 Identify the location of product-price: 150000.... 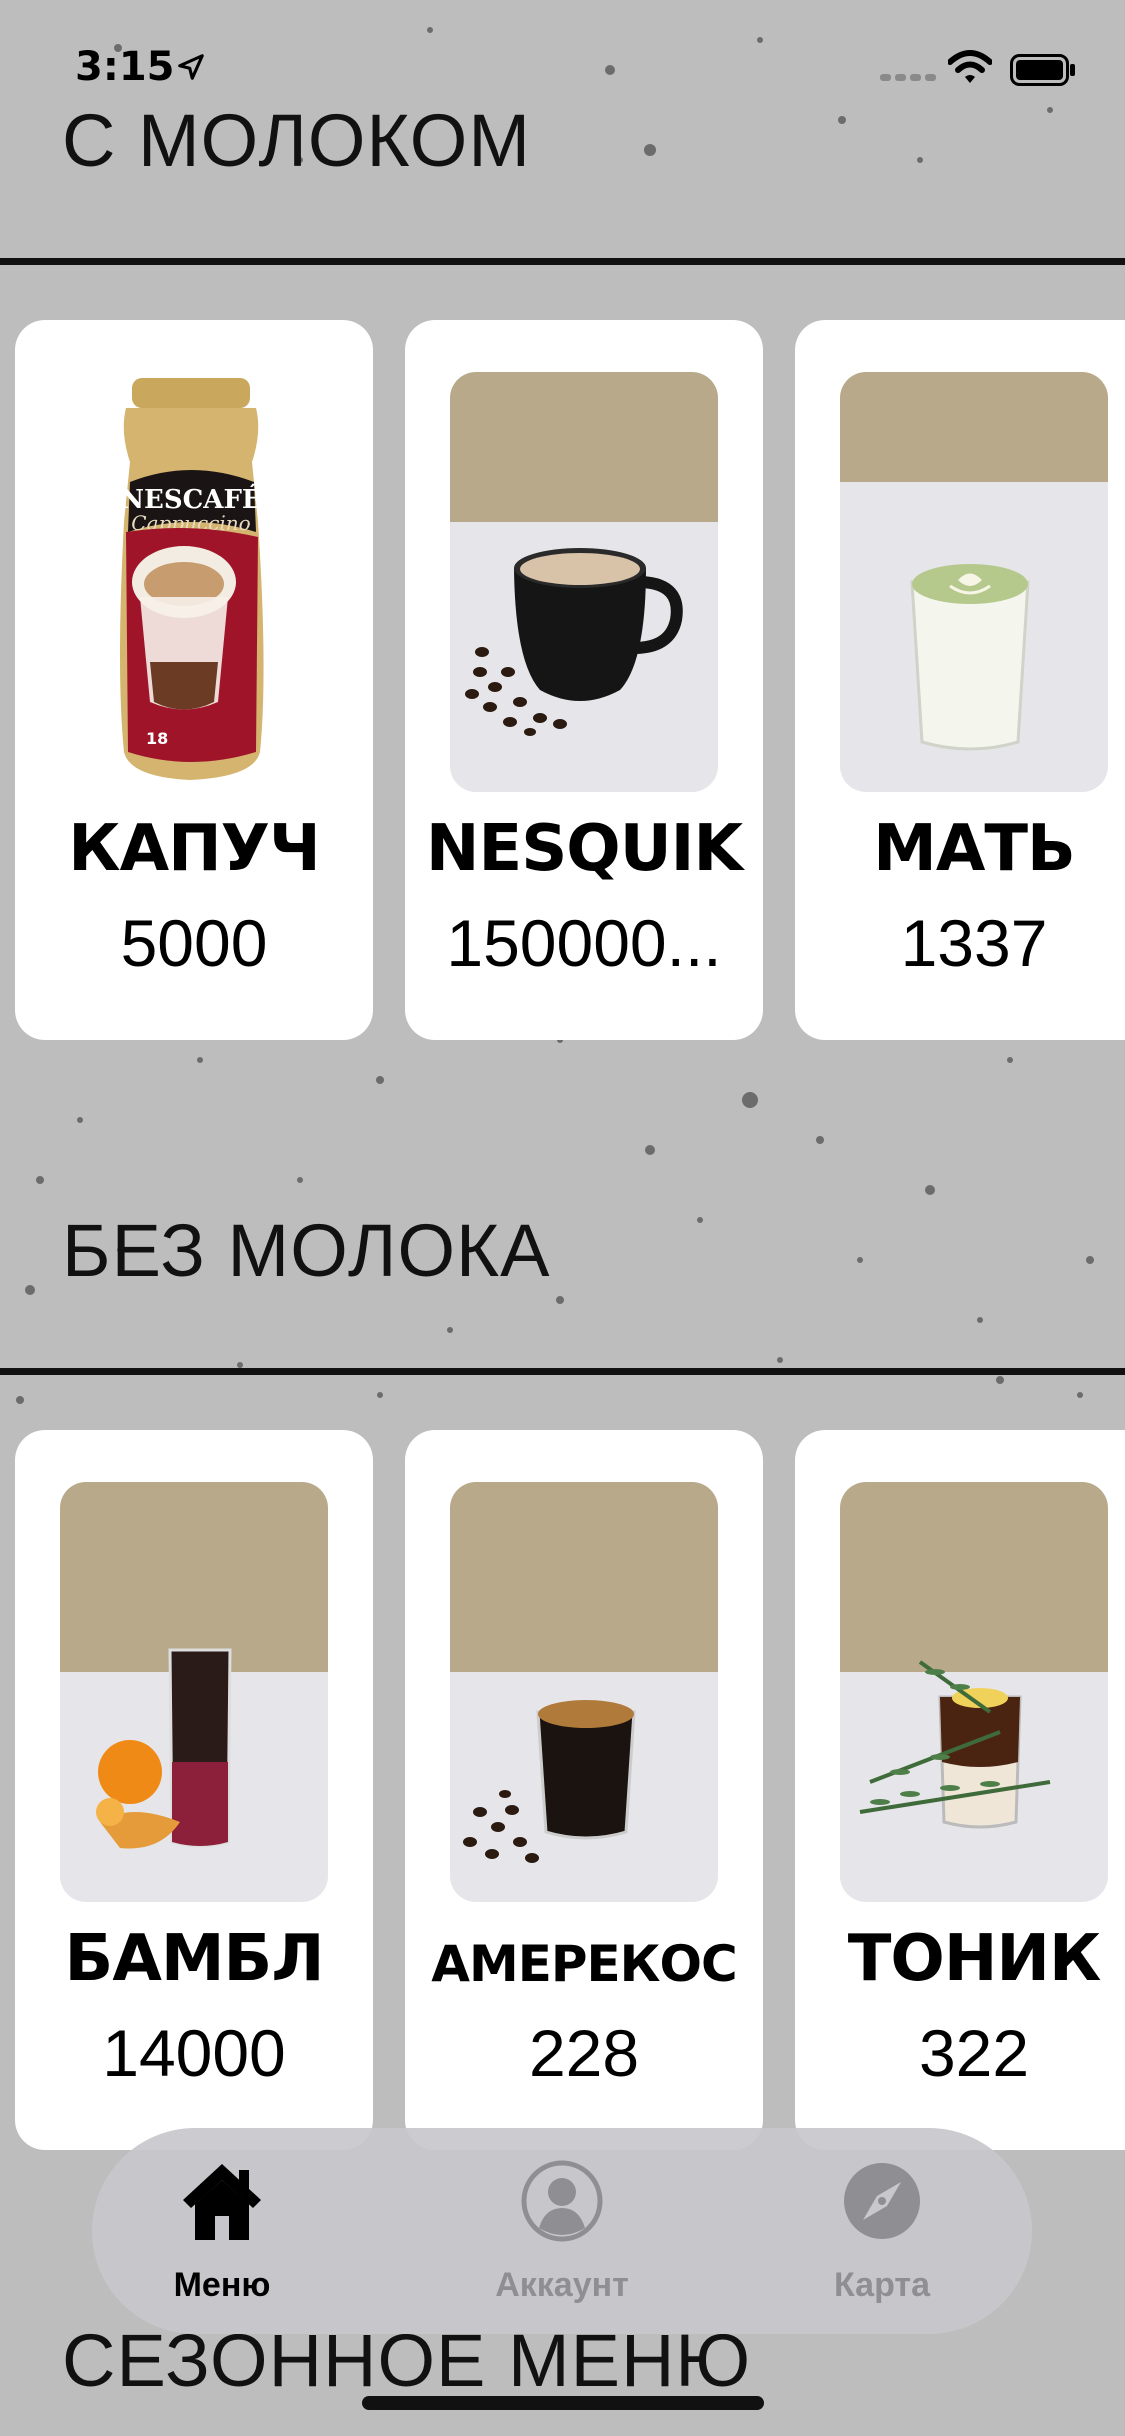
(584, 943).